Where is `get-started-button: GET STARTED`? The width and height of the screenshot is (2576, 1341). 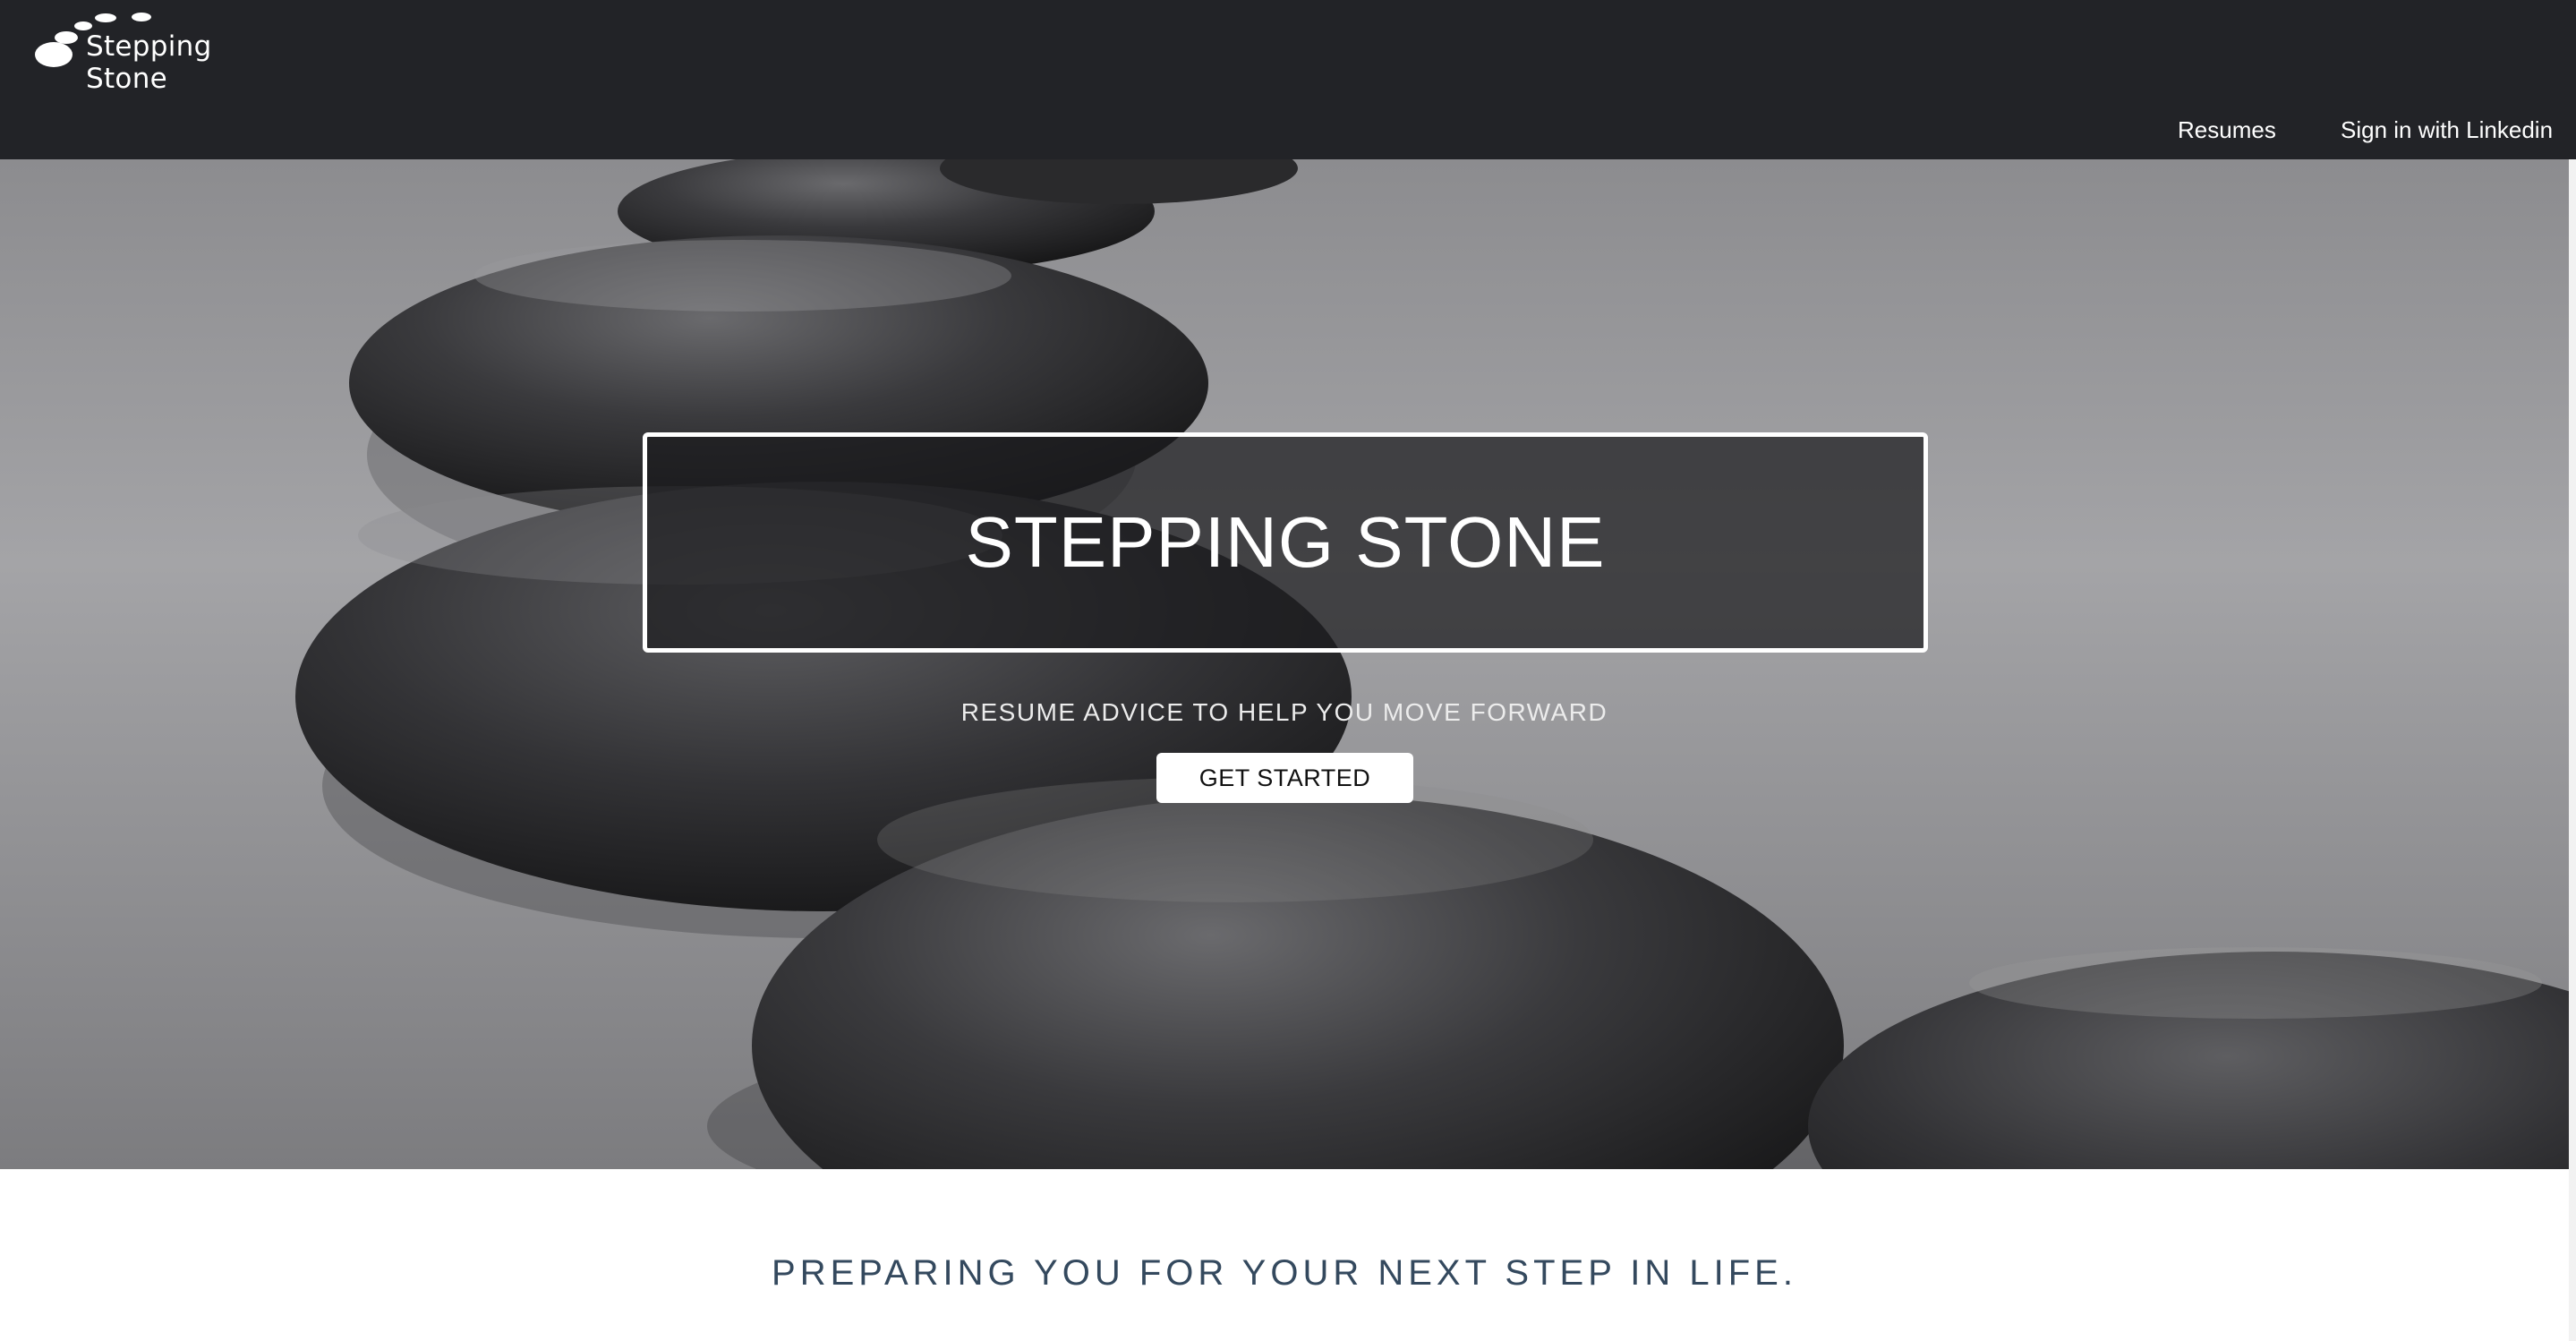 get-started-button: GET STARTED is located at coordinates (1284, 778).